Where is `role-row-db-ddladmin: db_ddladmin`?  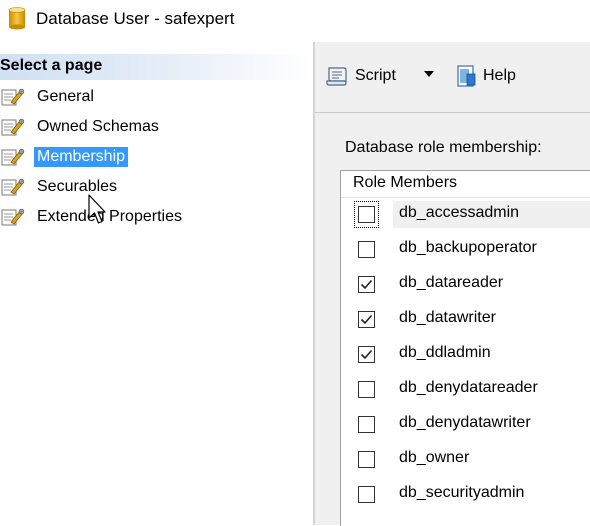
role-row-db-ddladmin: db_ddladmin is located at coordinates (465, 355).